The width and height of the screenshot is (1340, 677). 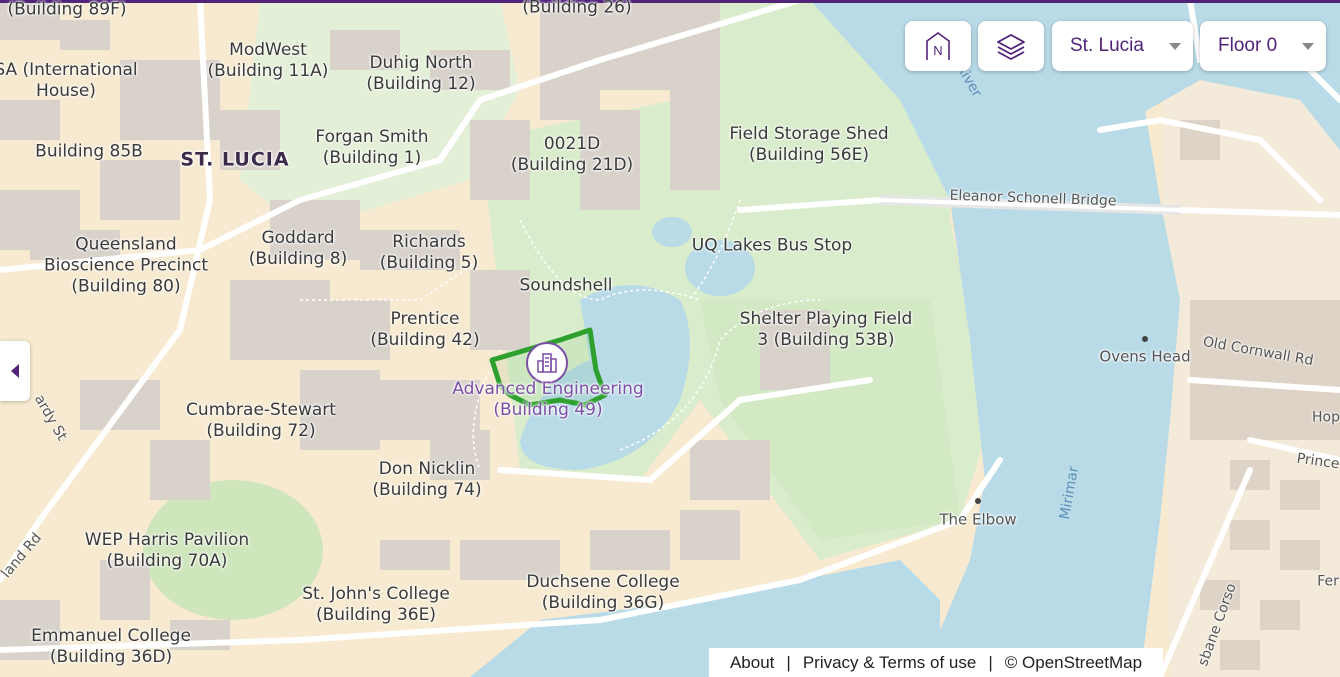 What do you see at coordinates (1248, 45) in the screenshot?
I see `floor-select-value: Floor 0` at bounding box center [1248, 45].